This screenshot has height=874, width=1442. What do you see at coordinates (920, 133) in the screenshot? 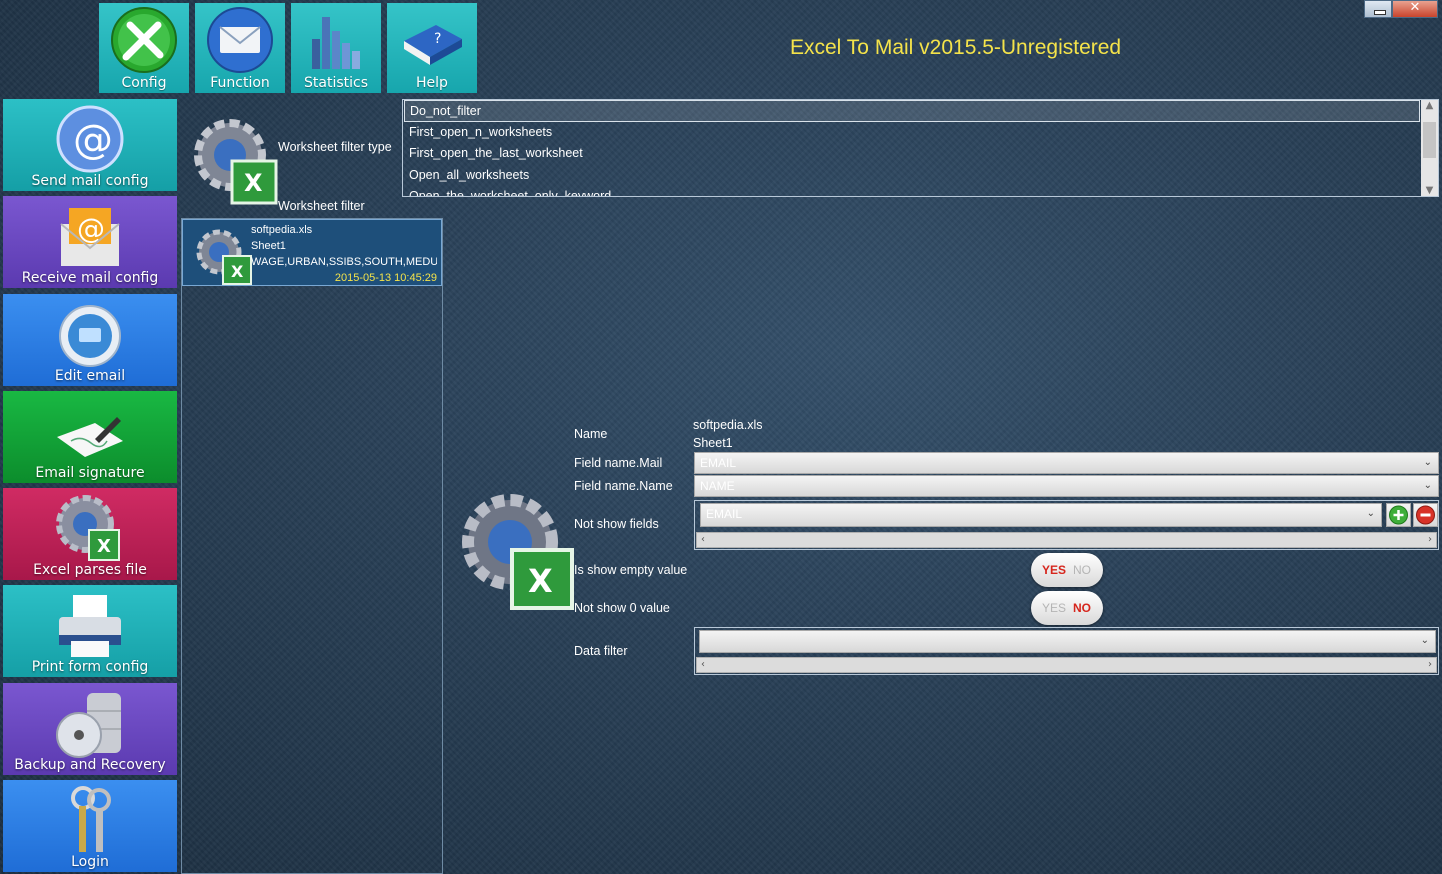
I see `list-item: First_open_n_worksheets` at bounding box center [920, 133].